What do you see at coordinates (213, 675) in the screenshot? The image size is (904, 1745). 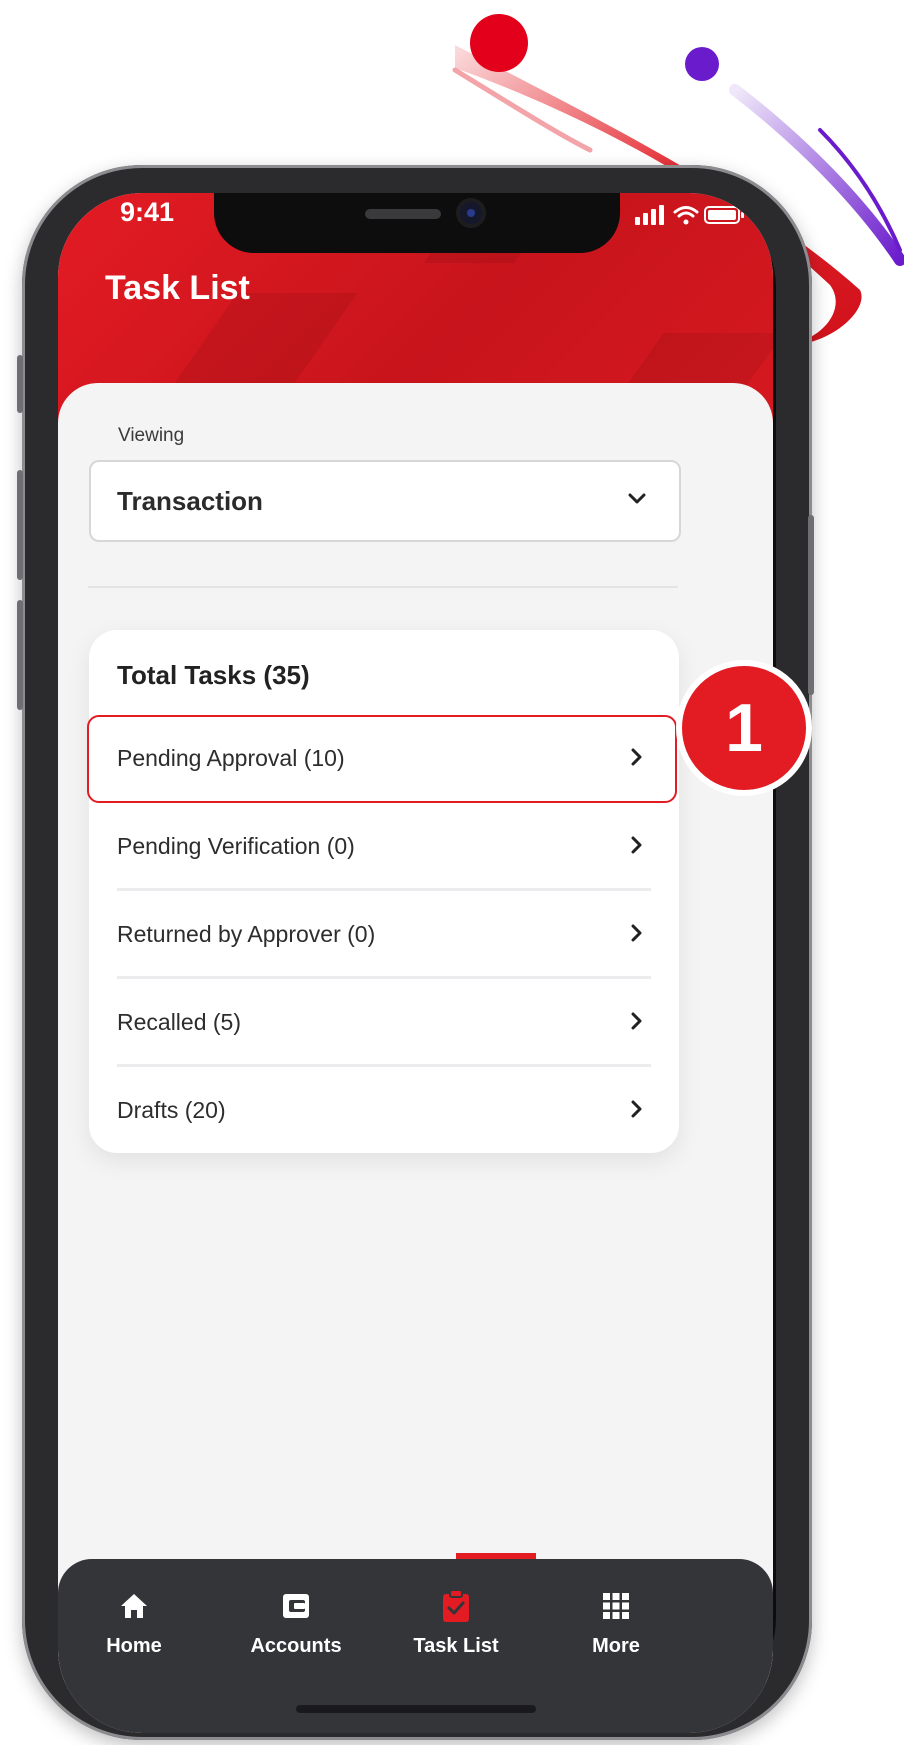 I see `total-tasks-title: Total Tasks (35)` at bounding box center [213, 675].